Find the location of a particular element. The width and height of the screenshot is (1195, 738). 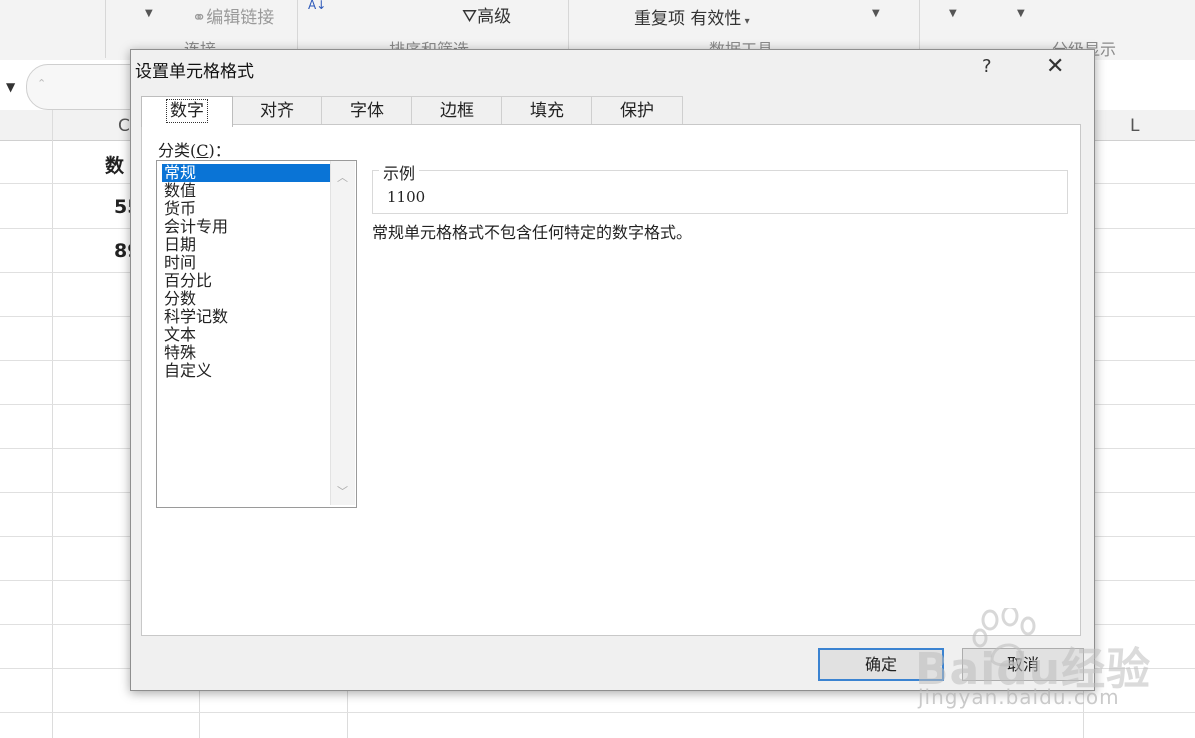

tab-label: 字体 is located at coordinates (367, 111).